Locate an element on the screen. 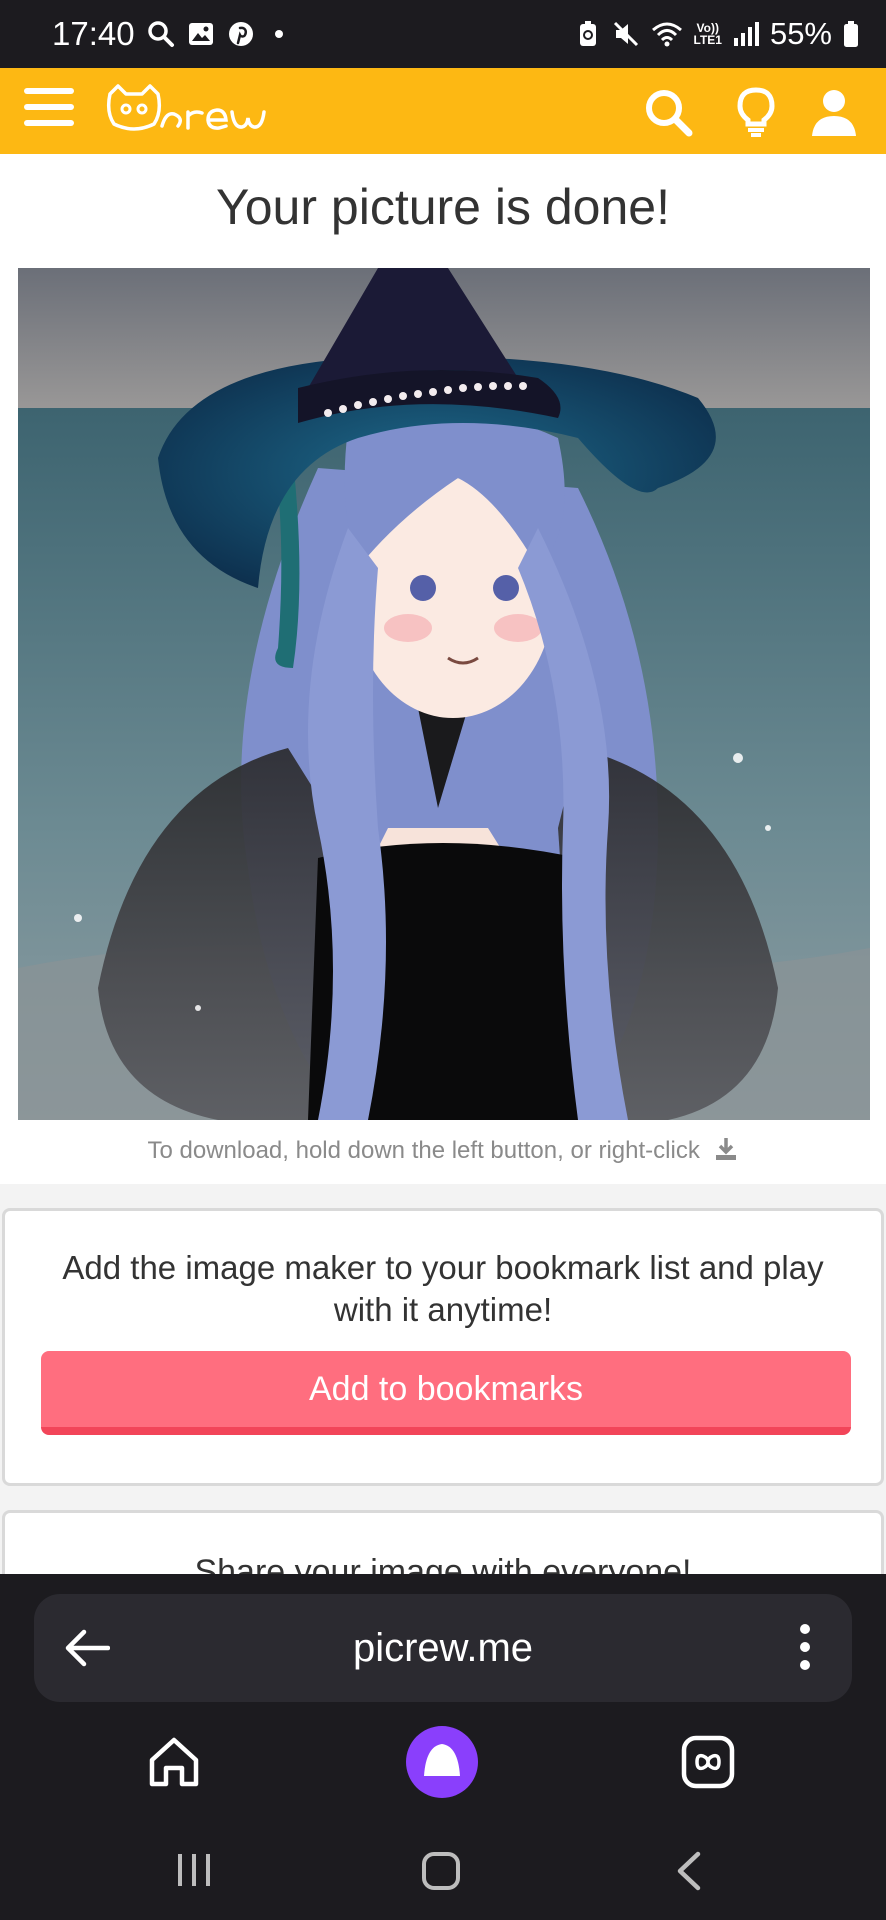  status-right: Vo)) LTE1 55% is located at coordinates (717, 34).